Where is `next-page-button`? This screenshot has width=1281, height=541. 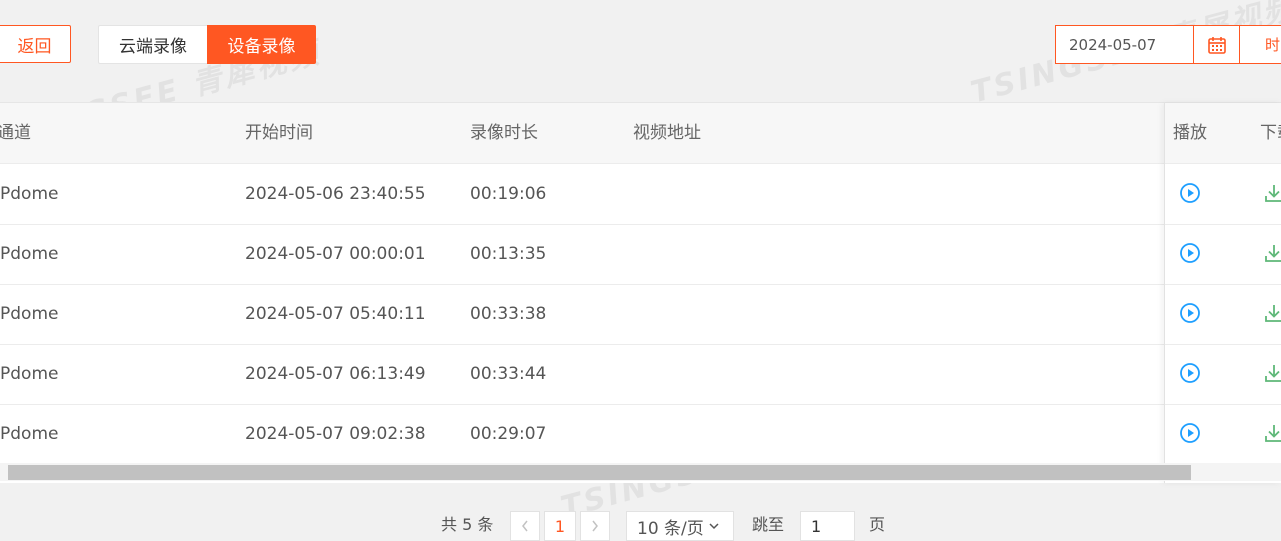 next-page-button is located at coordinates (595, 526).